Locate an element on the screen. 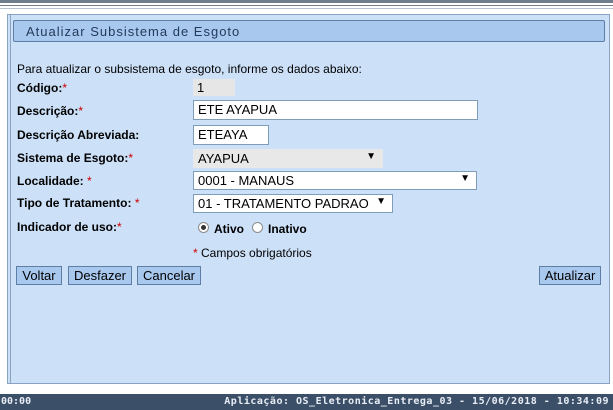 The image size is (613, 410). radio-inativo is located at coordinates (257, 227).